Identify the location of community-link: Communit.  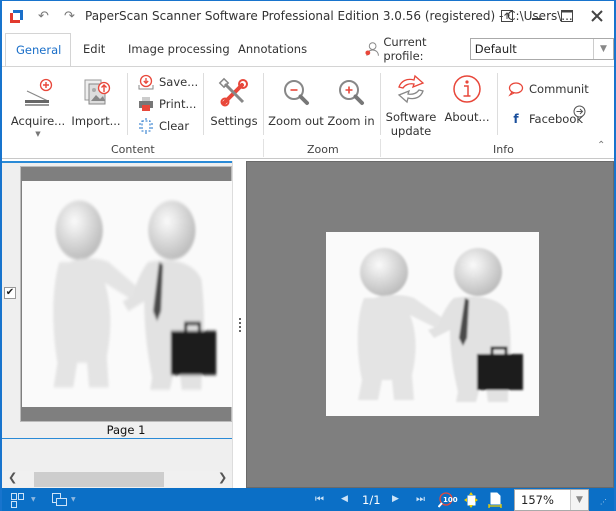
(548, 89).